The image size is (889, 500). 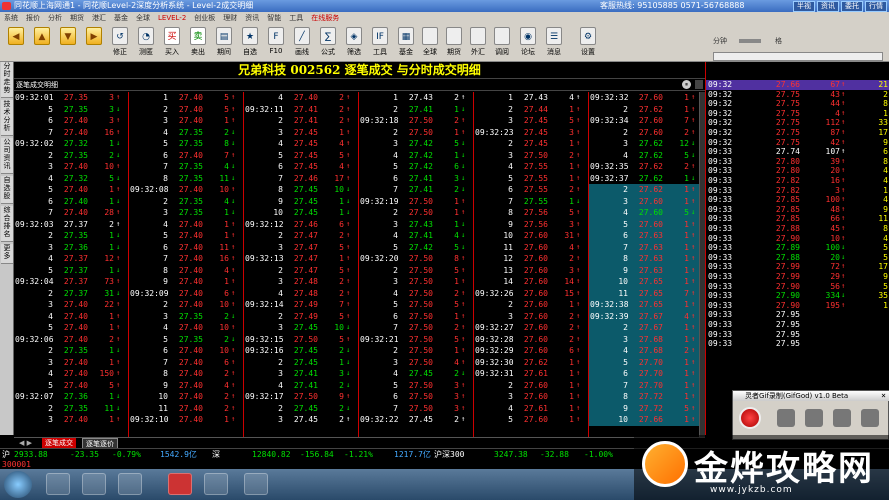 I want to click on record-button, so click(x=750, y=418).